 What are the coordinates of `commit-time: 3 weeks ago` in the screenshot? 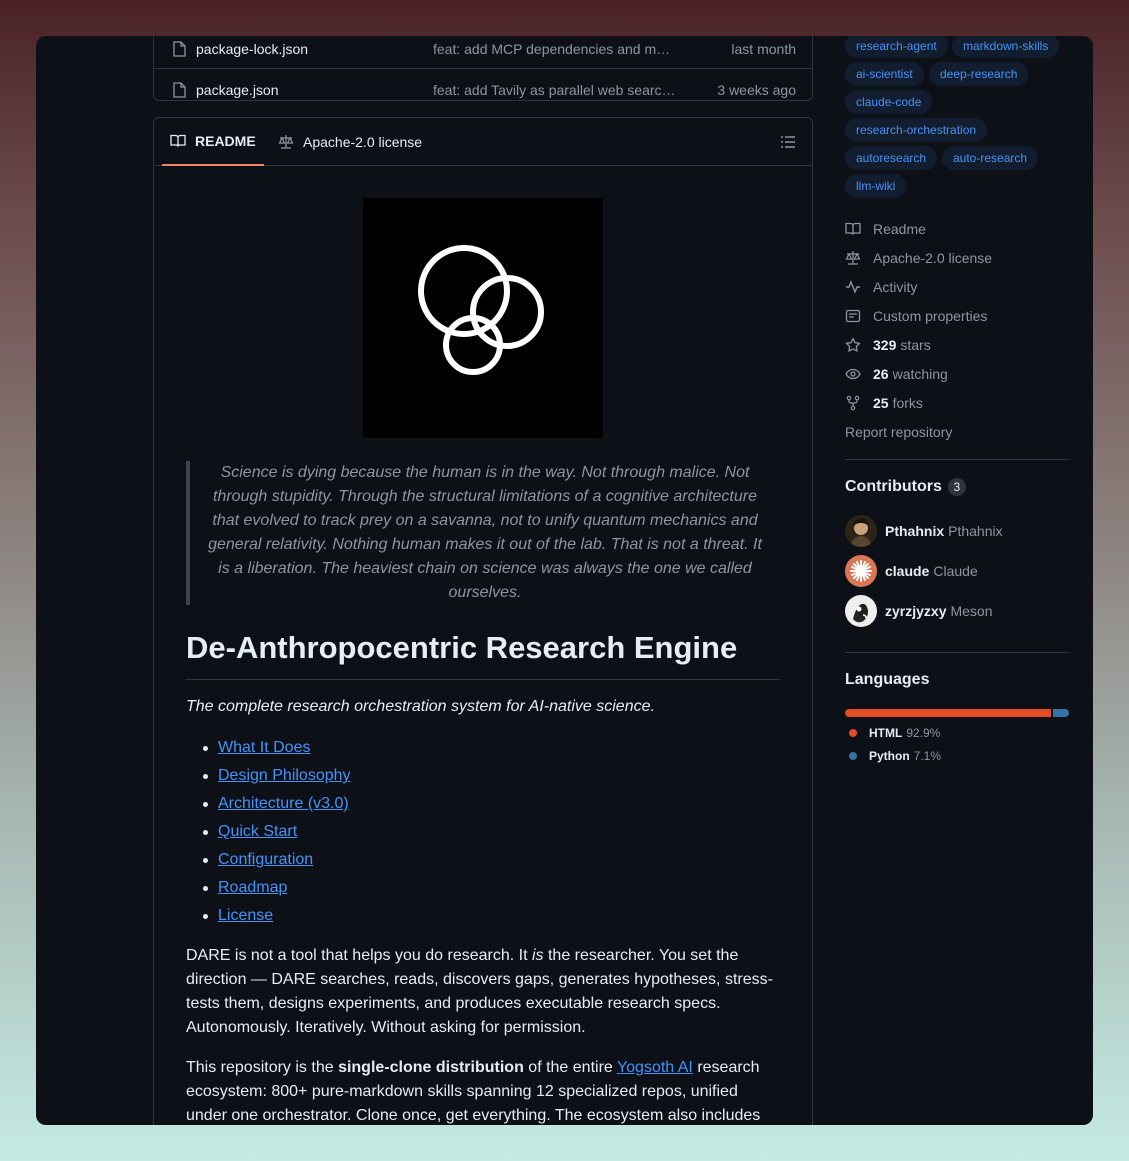 It's located at (756, 90).